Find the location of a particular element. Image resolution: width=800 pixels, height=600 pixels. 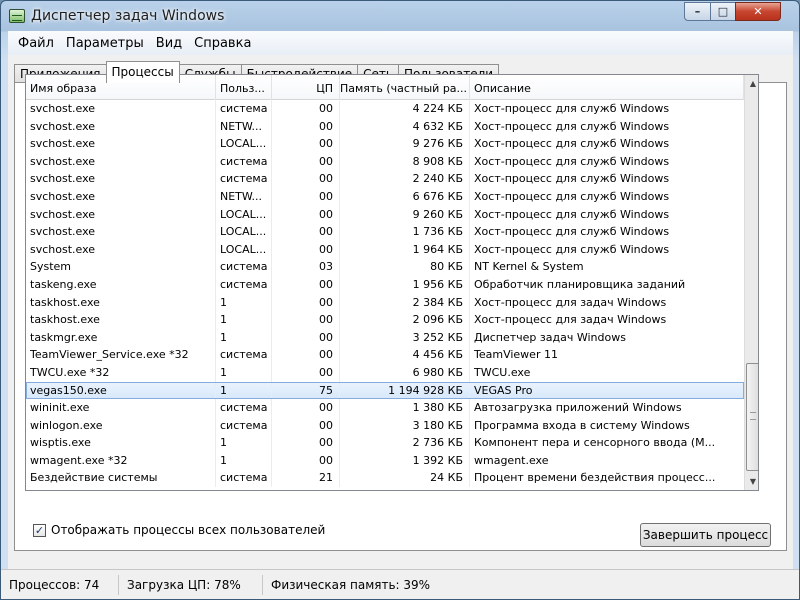

end-process-button: Завершить процесс is located at coordinates (705, 535).